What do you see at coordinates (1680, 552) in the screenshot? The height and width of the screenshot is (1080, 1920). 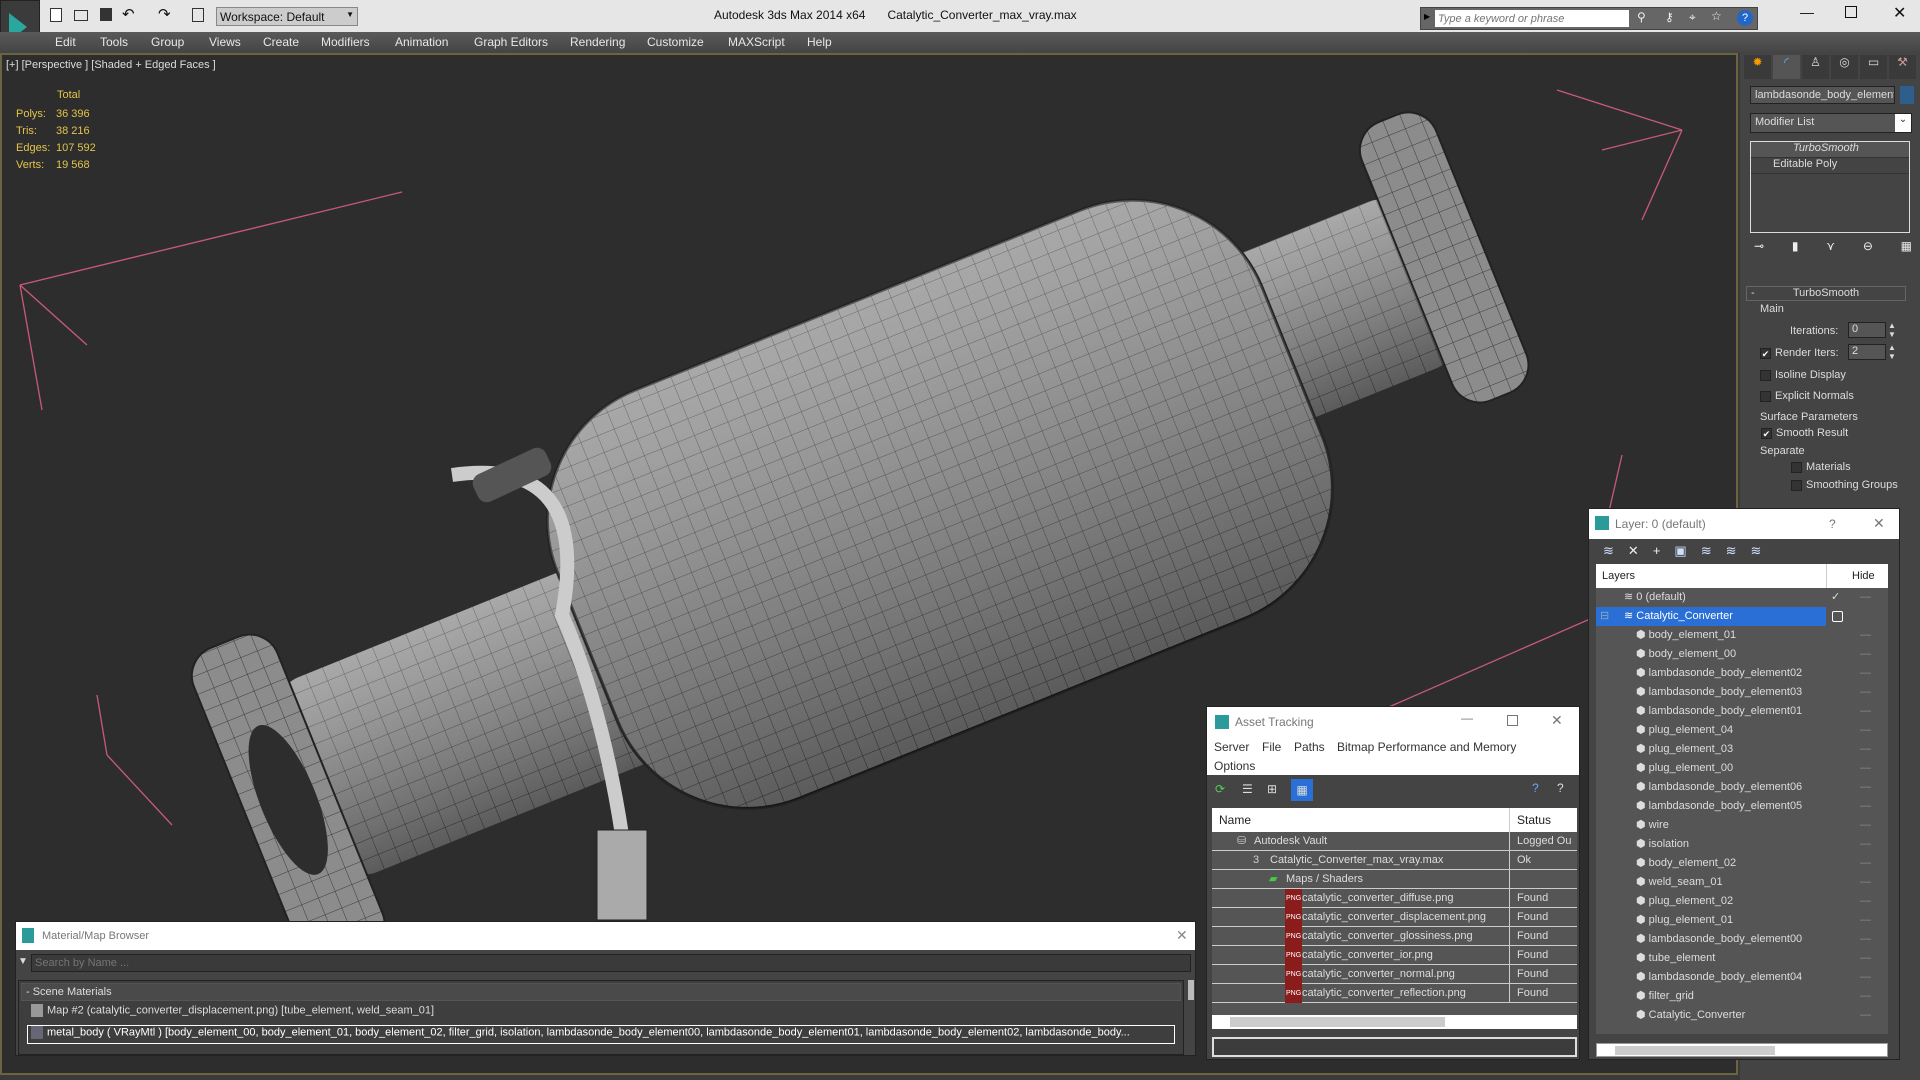 I see `select-objects-icon: ▣` at bounding box center [1680, 552].